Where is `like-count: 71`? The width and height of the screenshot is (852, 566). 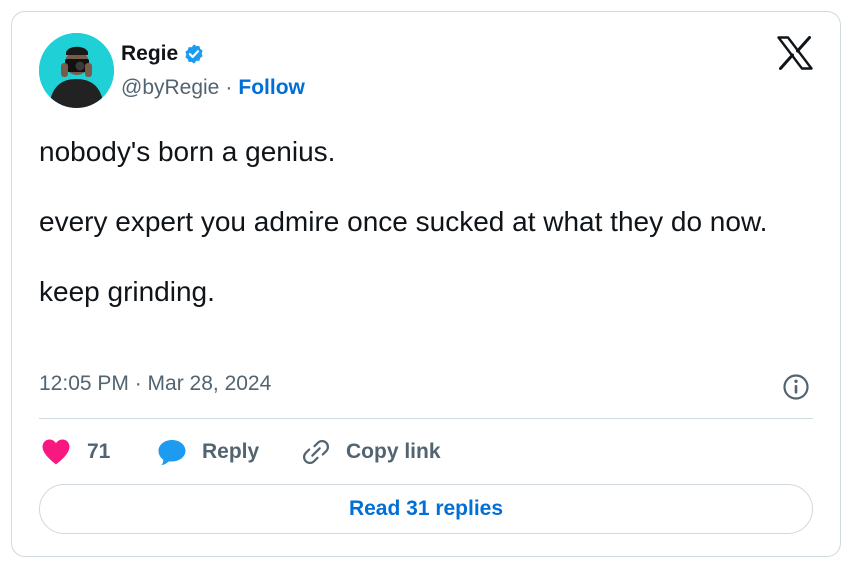 like-count: 71 is located at coordinates (99, 451).